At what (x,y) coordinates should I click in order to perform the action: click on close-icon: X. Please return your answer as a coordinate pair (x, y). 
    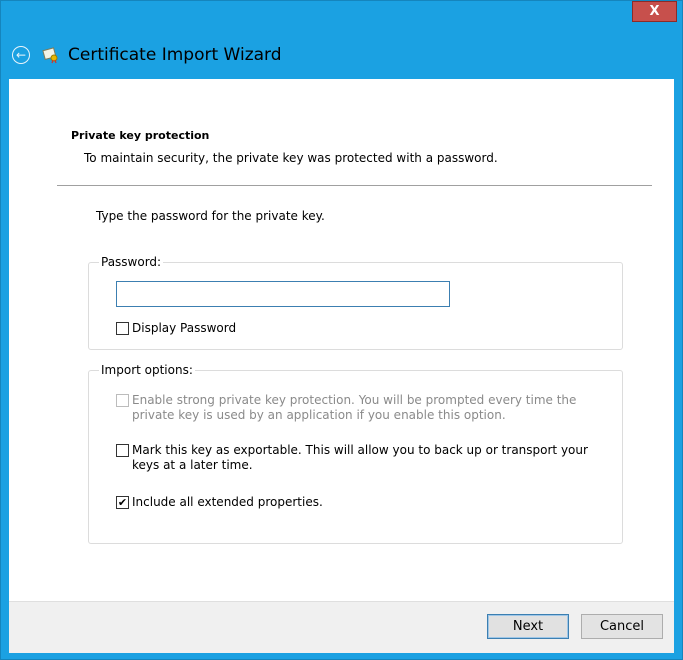
    Looking at the image, I should click on (654, 11).